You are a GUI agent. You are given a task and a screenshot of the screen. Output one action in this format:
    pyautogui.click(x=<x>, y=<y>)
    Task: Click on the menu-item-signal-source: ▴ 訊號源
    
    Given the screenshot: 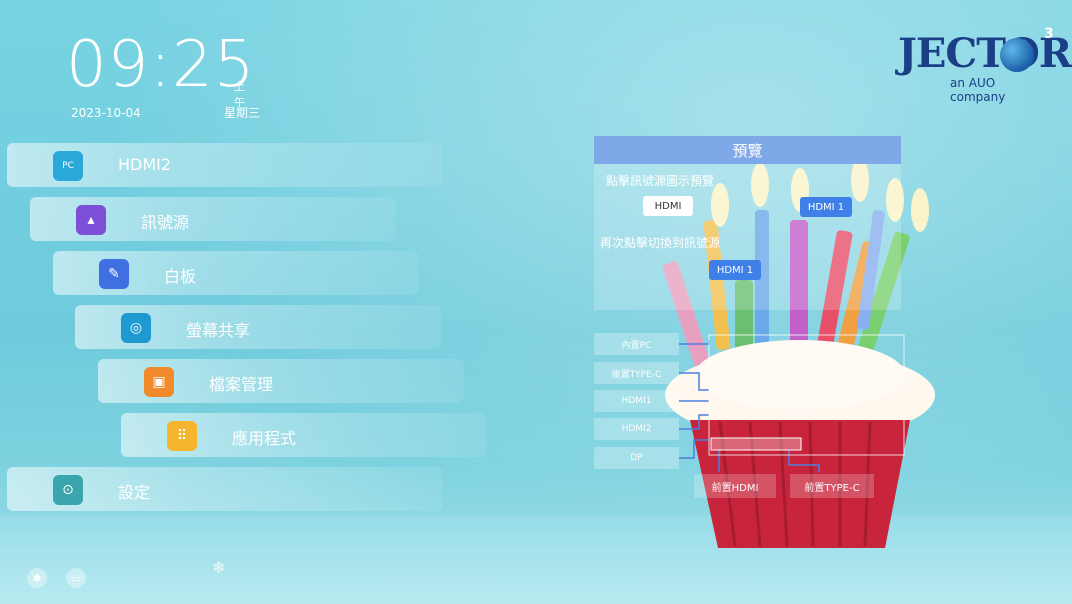 What is the action you would take?
    pyautogui.click(x=213, y=219)
    